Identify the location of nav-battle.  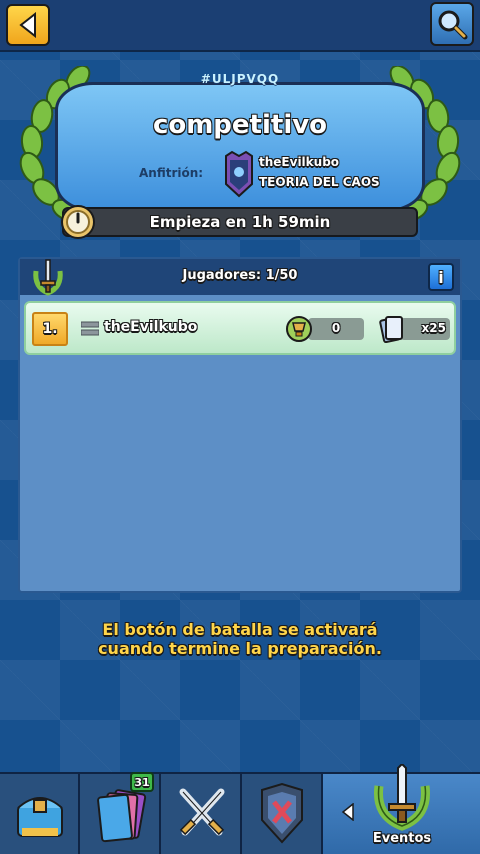
(201, 814).